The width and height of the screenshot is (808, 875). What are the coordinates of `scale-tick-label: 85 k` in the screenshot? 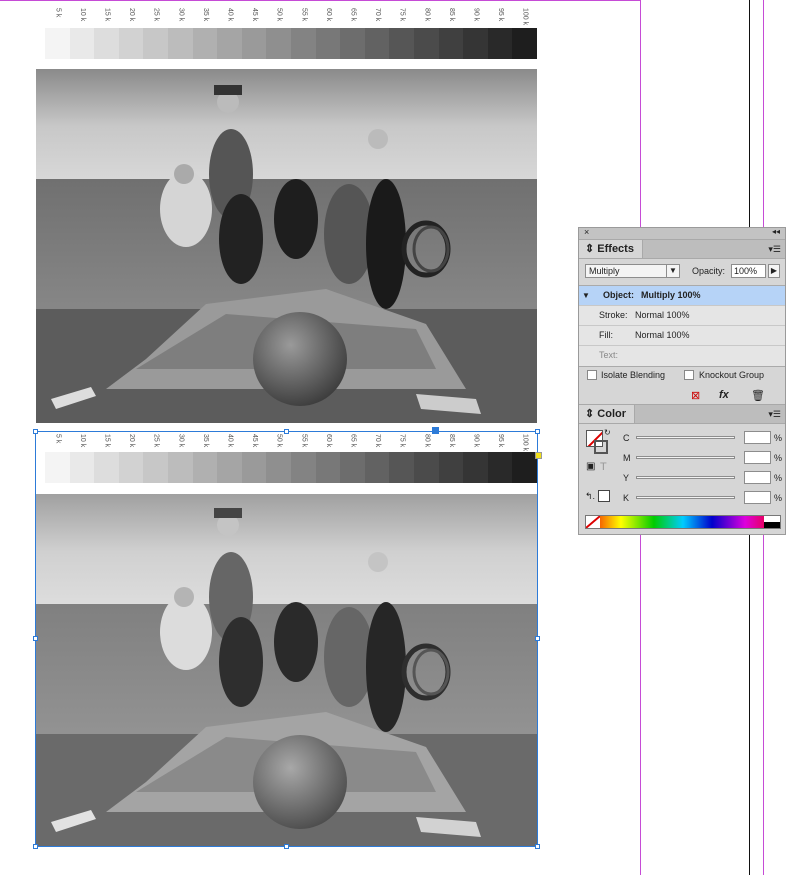 It's located at (451, 15).